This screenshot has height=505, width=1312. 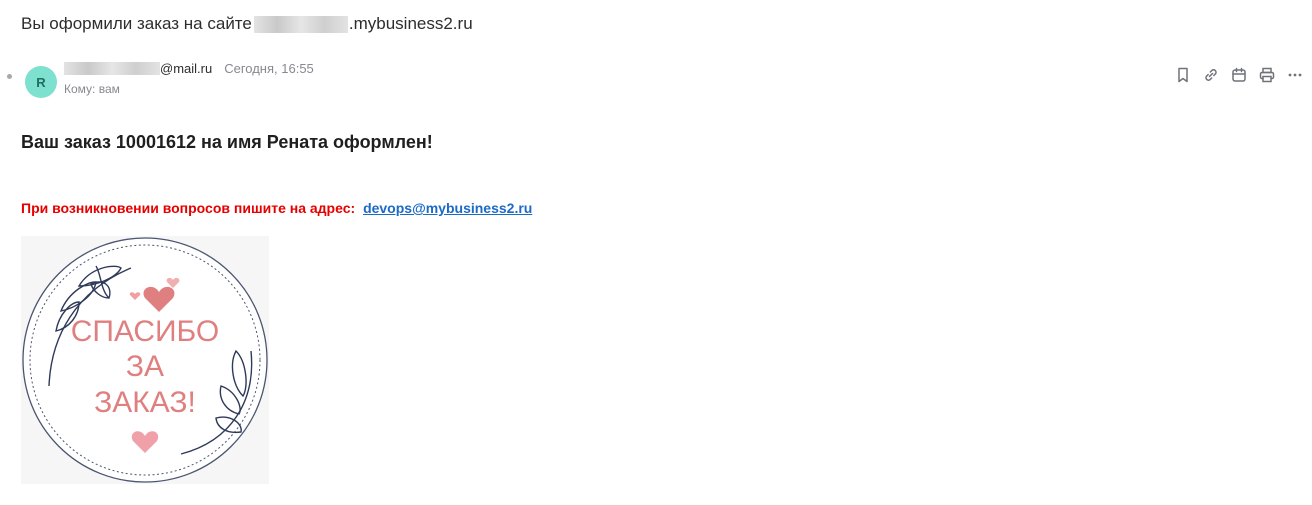 I want to click on redacted-site-name, so click(x=300, y=24).